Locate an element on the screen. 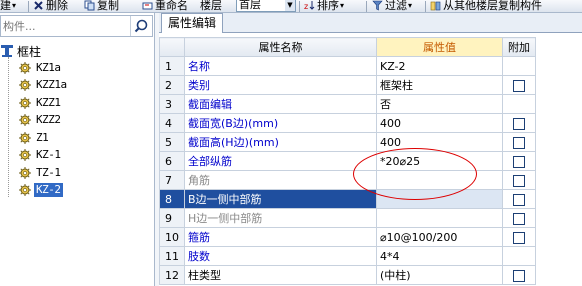  property-value: KZ-2 is located at coordinates (439, 66).